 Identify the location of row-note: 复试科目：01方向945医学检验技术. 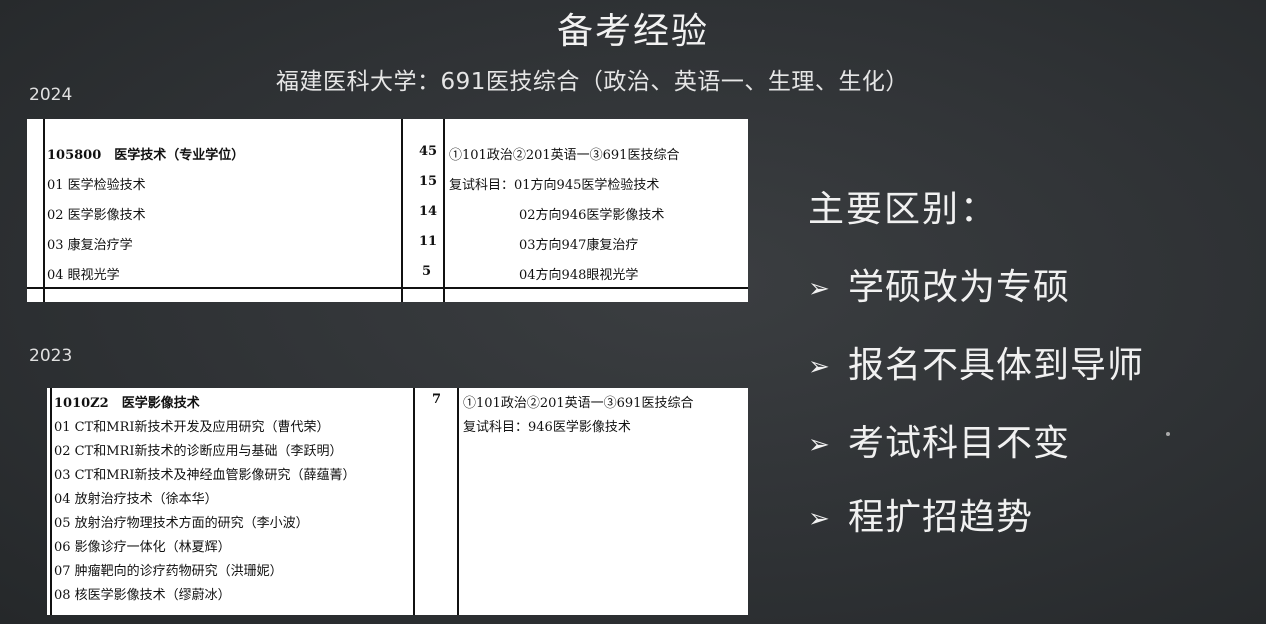
(554, 185).